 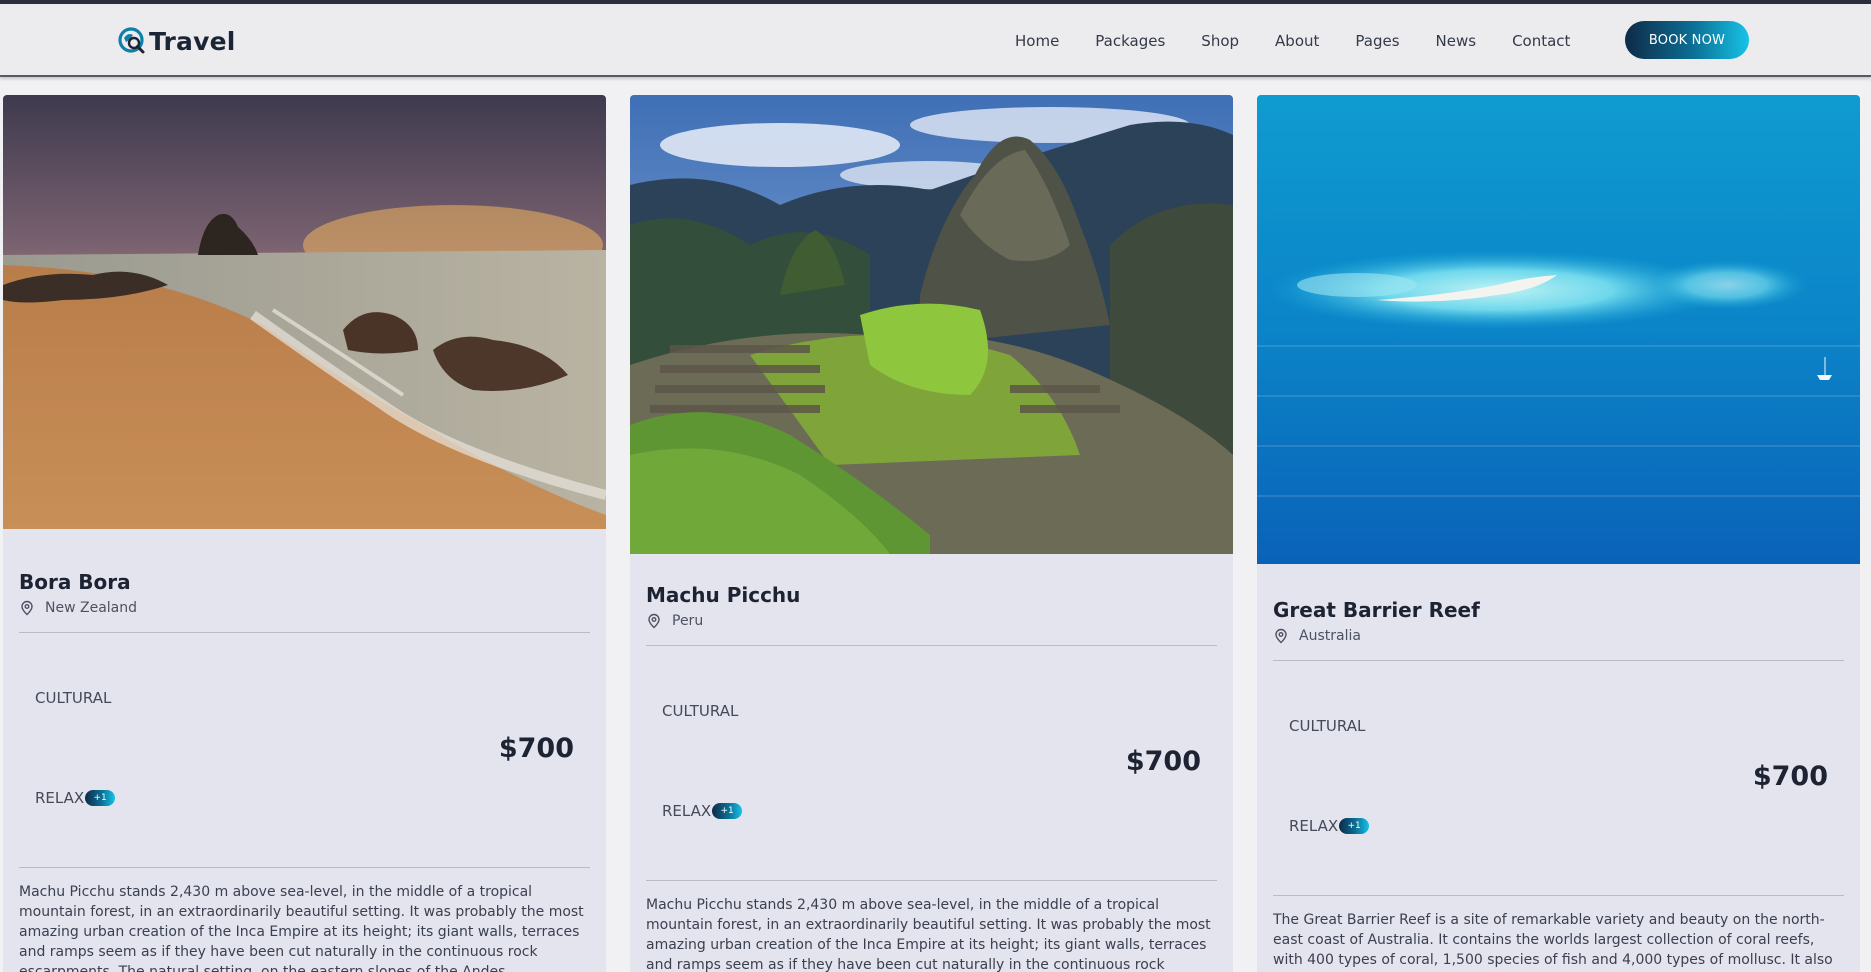 What do you see at coordinates (1220, 41) in the screenshot?
I see `nav-shop: Shop` at bounding box center [1220, 41].